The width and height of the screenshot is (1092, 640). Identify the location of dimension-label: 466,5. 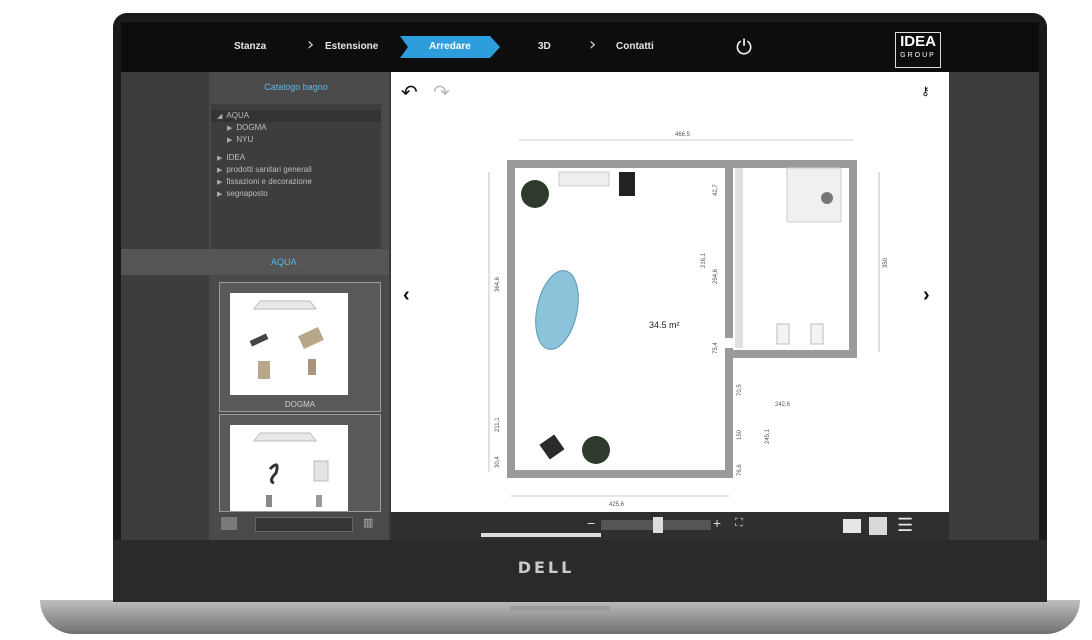
(683, 135).